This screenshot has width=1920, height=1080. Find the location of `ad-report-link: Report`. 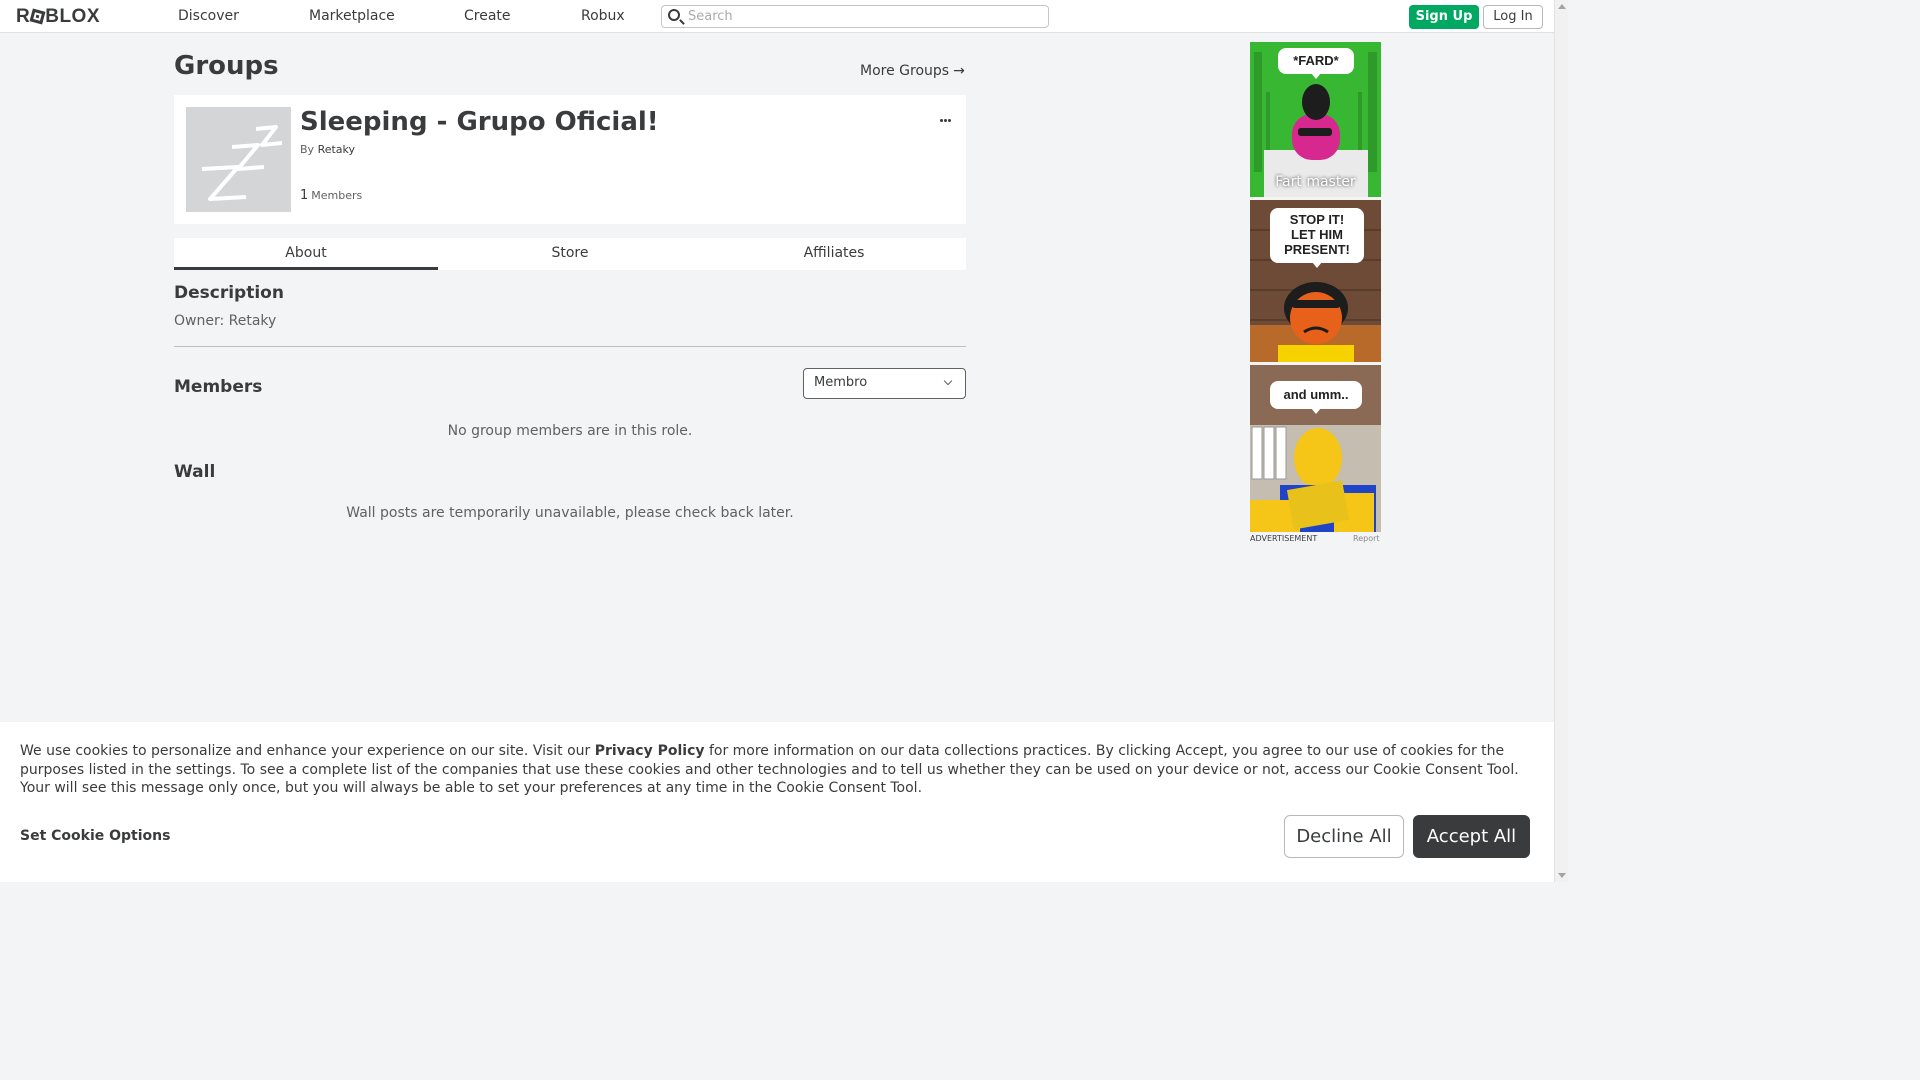

ad-report-link: Report is located at coordinates (1366, 538).